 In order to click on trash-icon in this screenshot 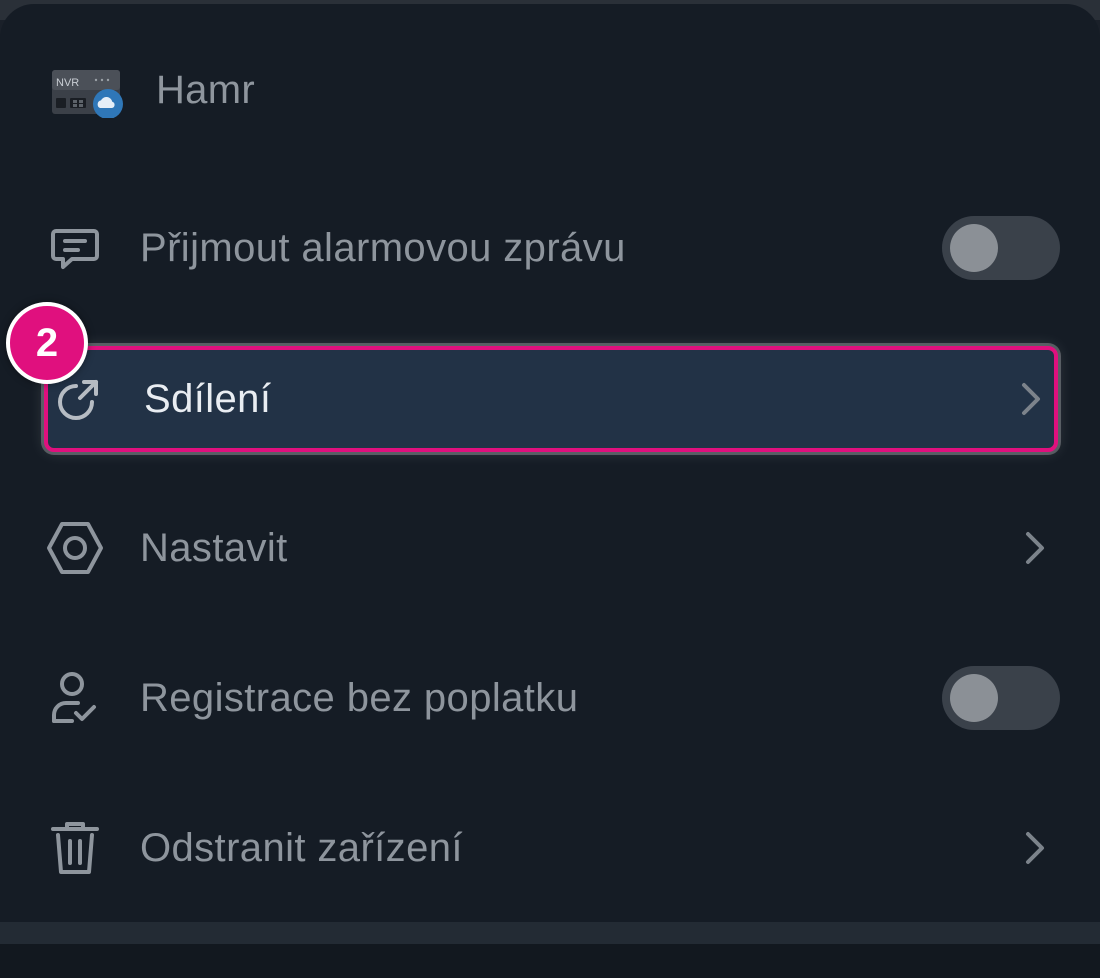, I will do `click(75, 848)`.